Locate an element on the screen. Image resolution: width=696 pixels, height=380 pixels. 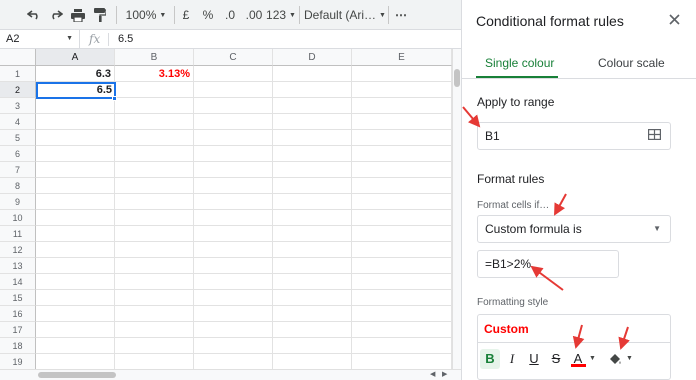
arrow-to-formula is located at coordinates (547, 278).